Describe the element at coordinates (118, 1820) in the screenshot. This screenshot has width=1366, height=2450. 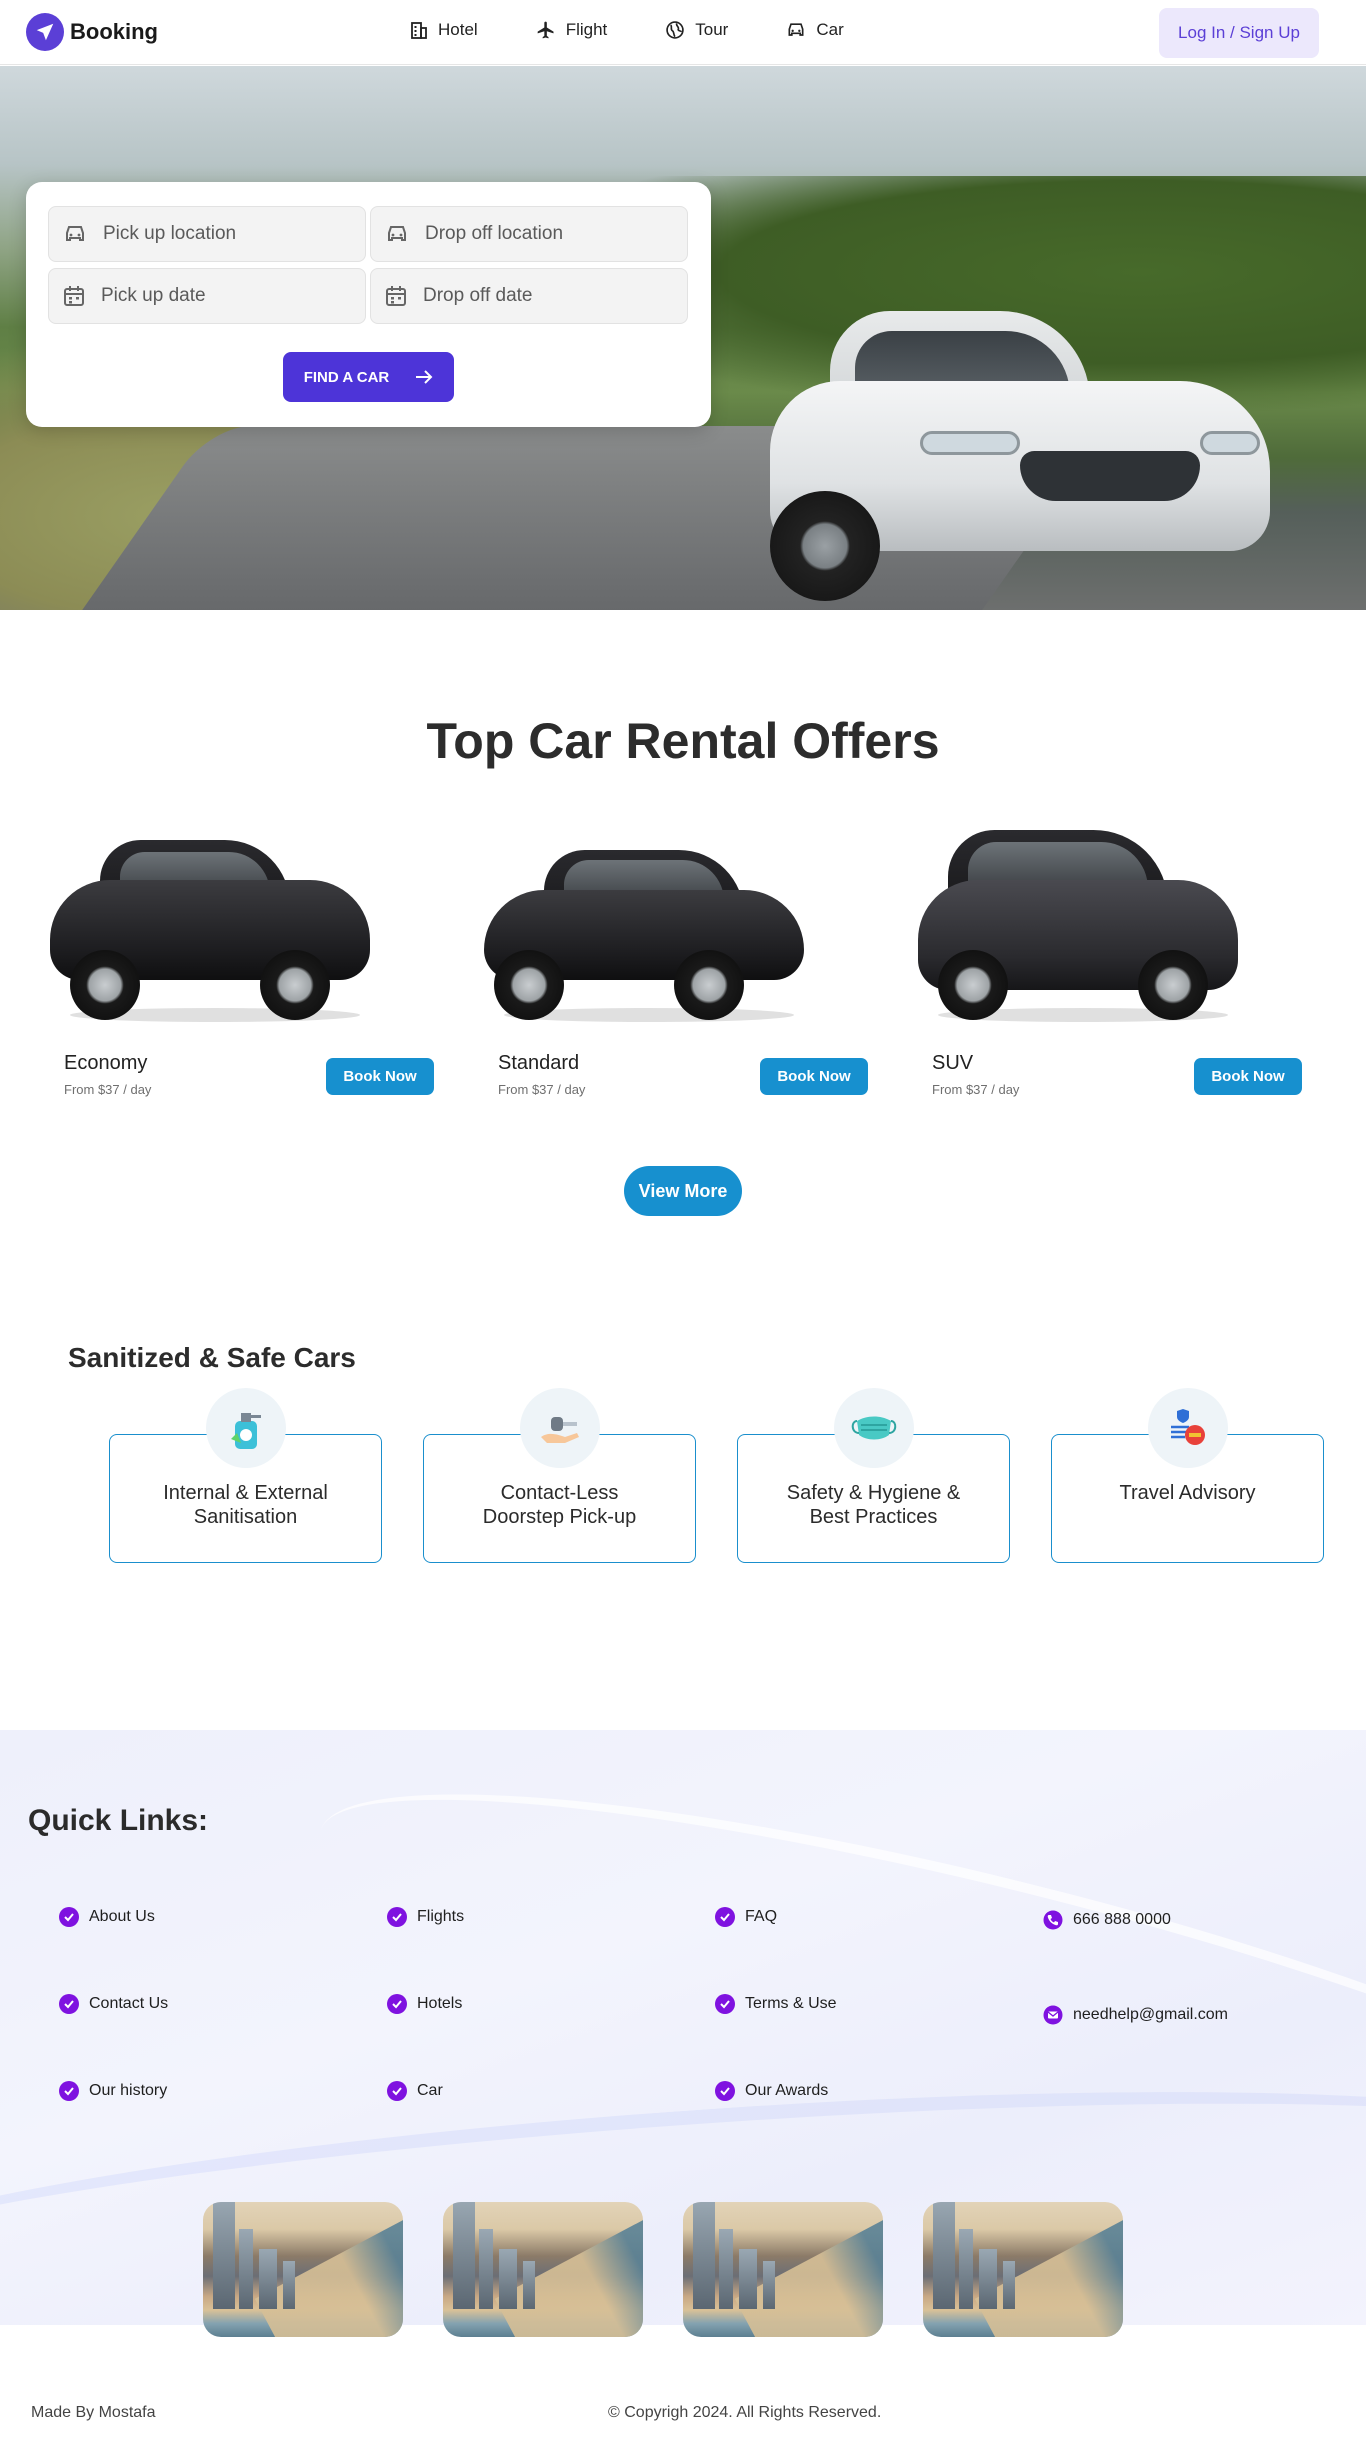
I see `quick-links-title: Quick Links:` at that location.